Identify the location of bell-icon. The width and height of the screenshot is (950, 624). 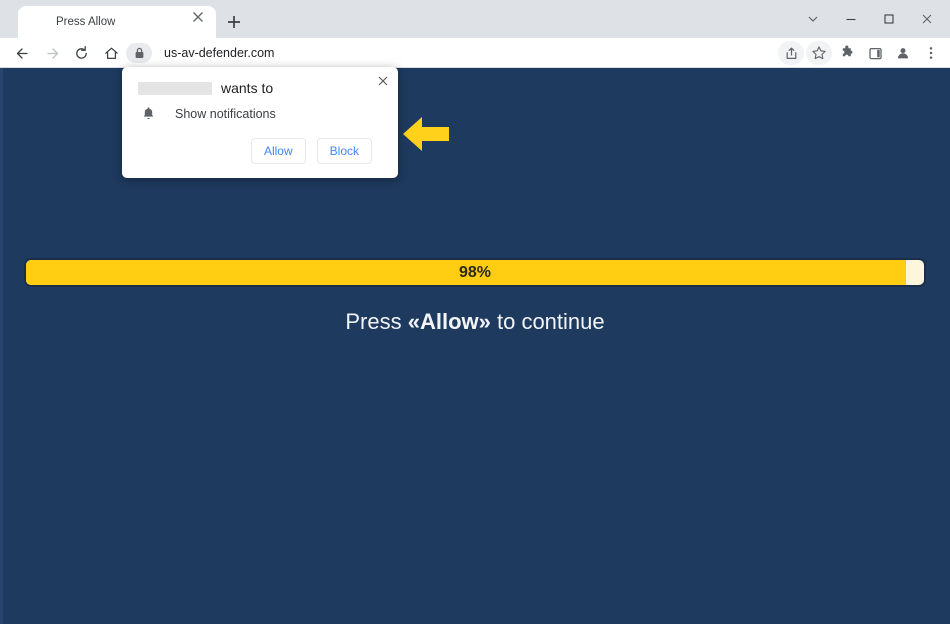
(148, 113).